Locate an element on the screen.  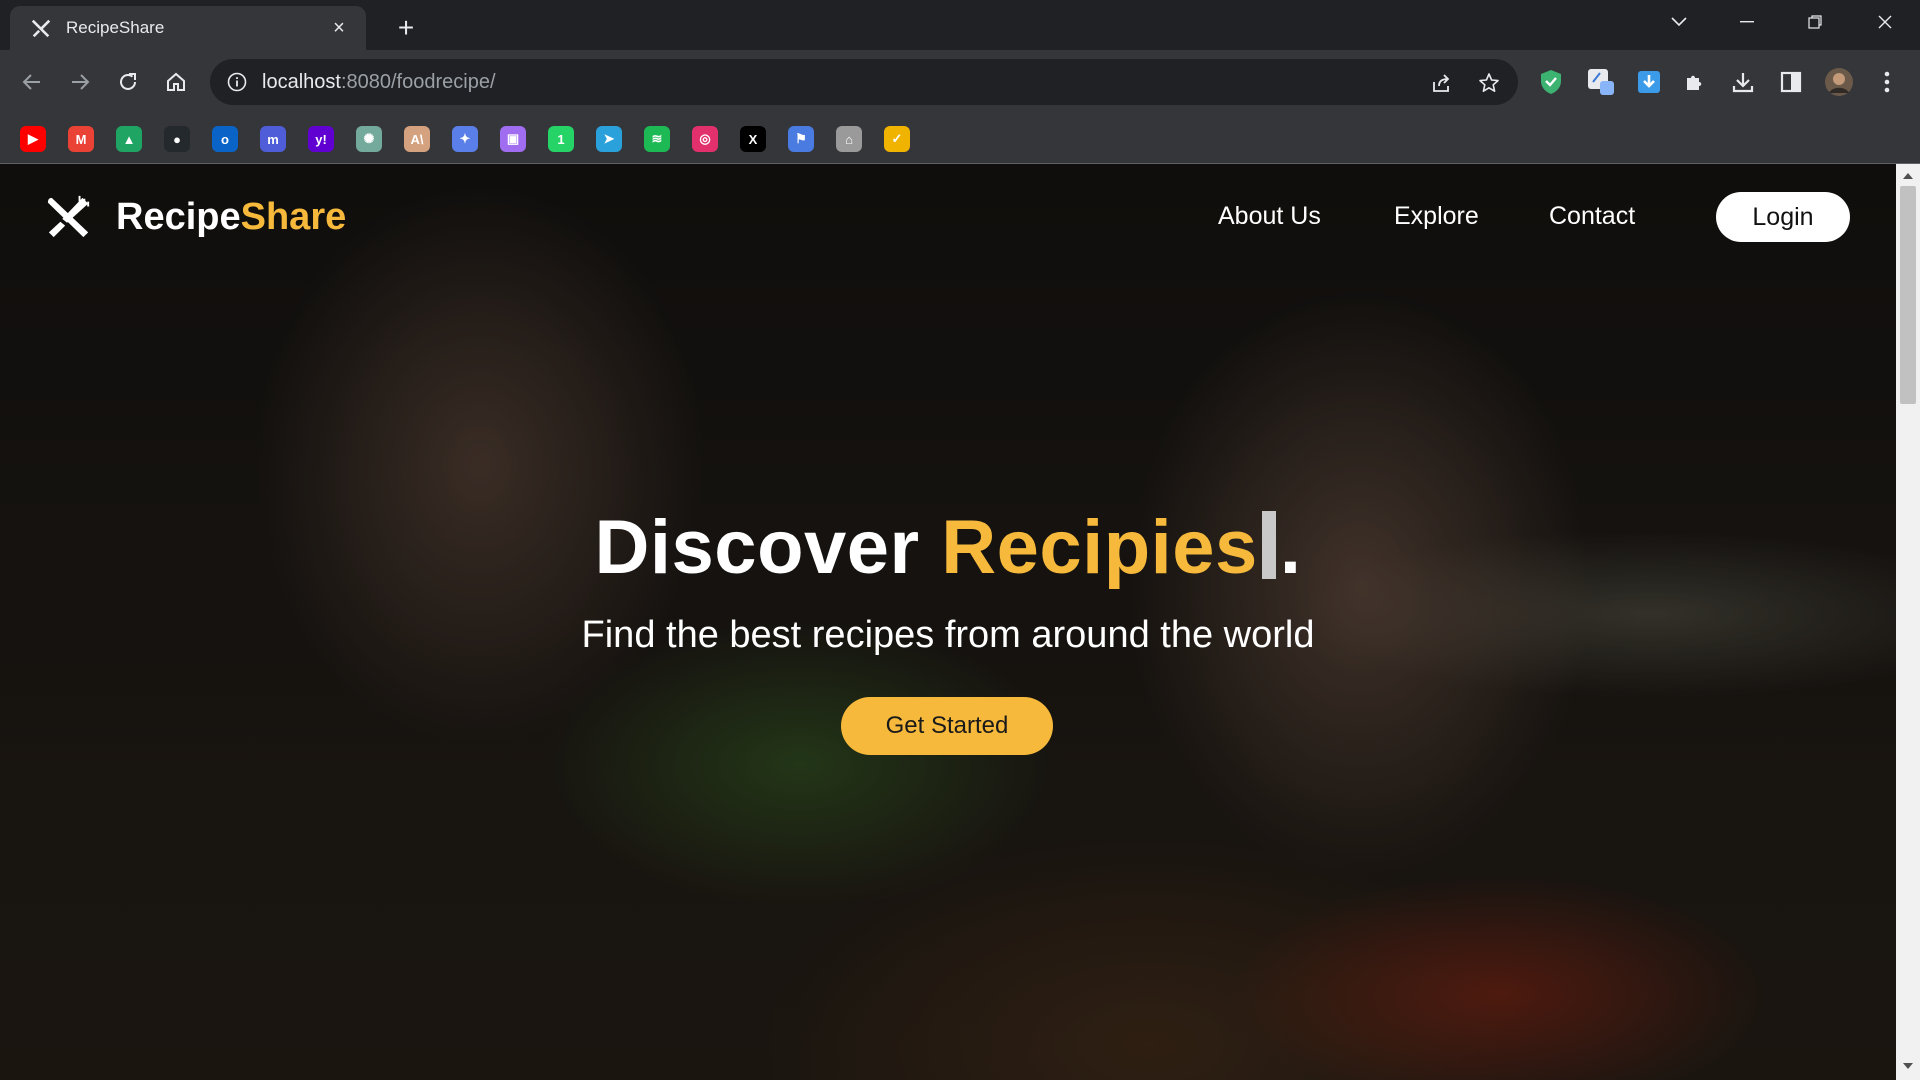
anthropic-icon: A\ is located at coordinates (417, 139).